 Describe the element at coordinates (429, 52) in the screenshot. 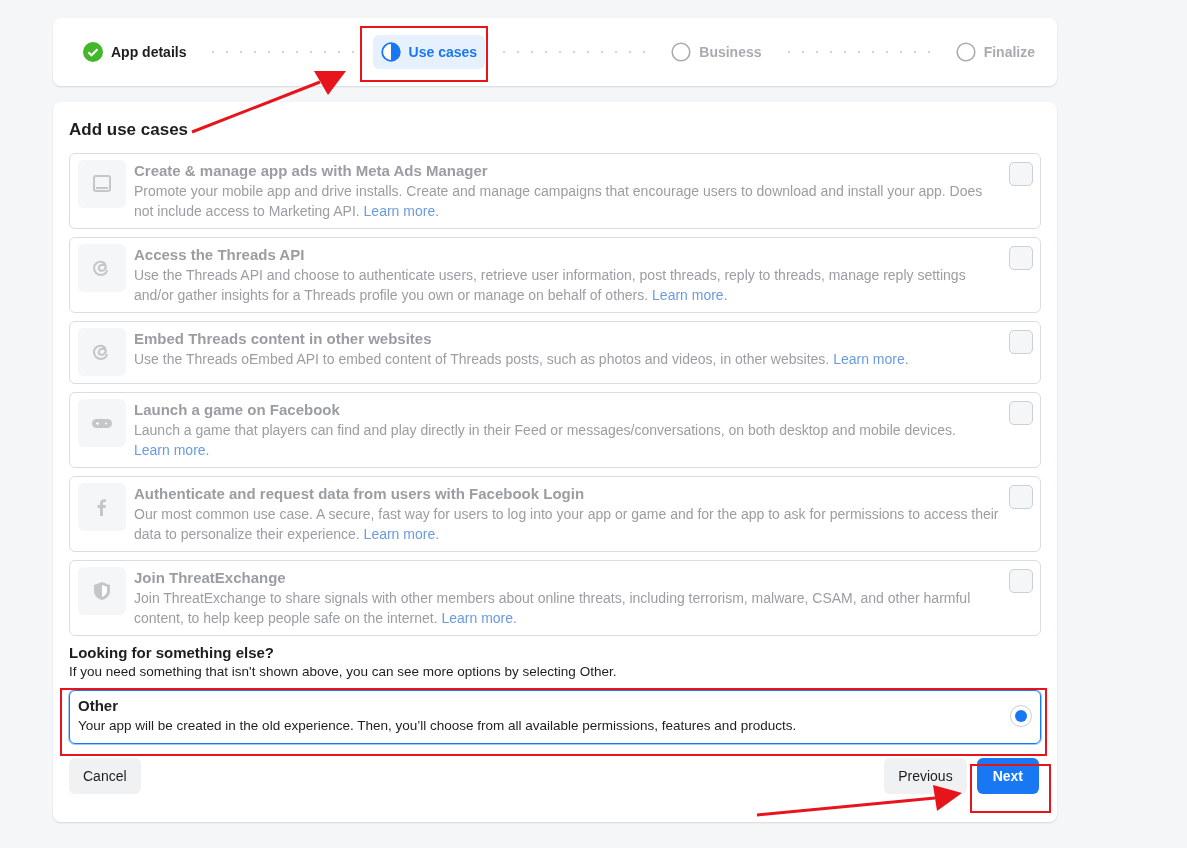

I see `step-tab: Use cases` at that location.